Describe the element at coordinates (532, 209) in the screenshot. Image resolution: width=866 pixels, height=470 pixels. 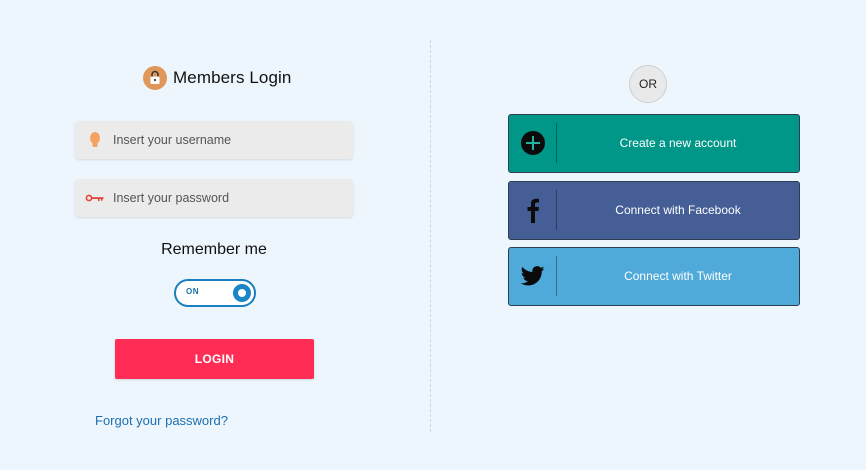
I see `facebook-icon` at that location.